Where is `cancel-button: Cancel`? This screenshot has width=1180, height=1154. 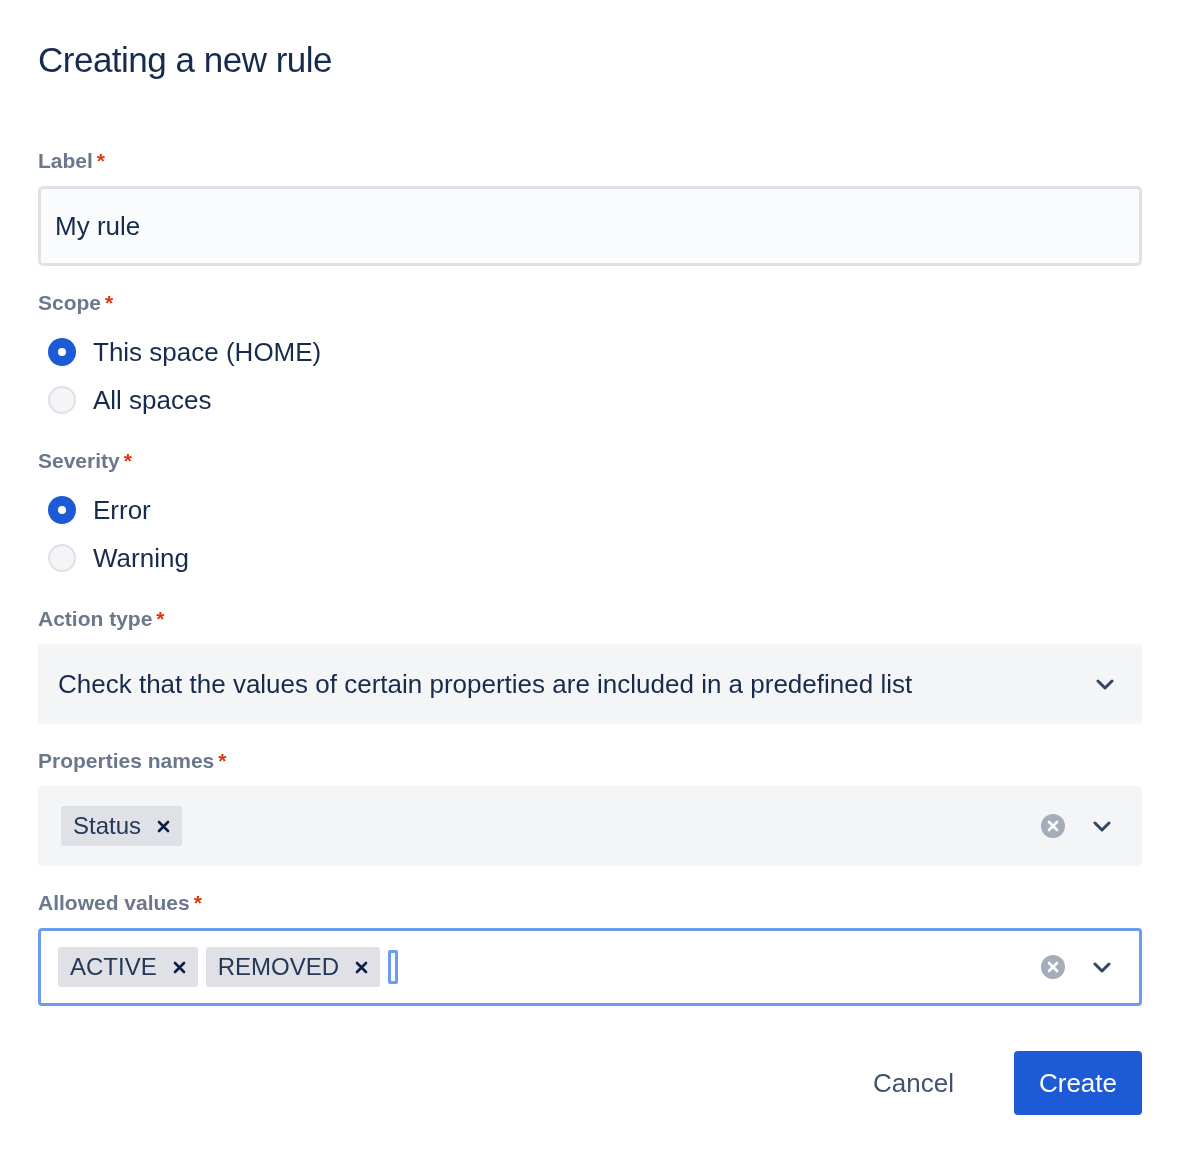 cancel-button: Cancel is located at coordinates (913, 1083).